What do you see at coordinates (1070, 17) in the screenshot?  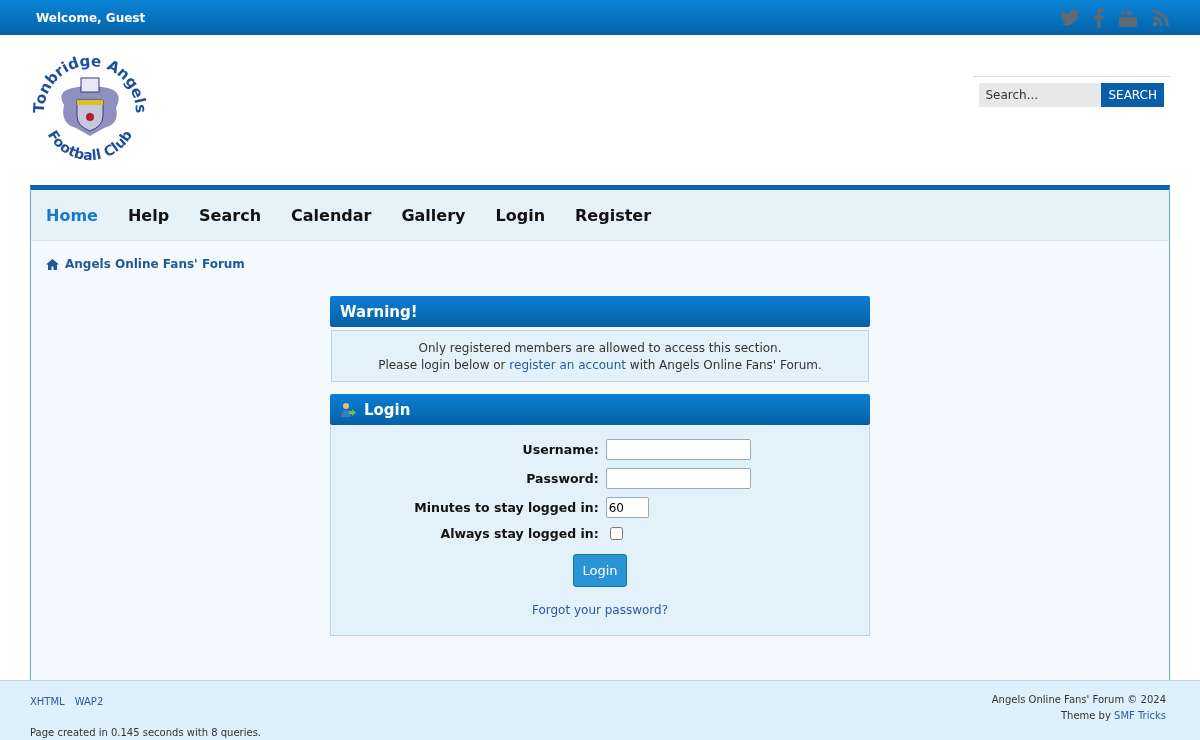 I see `twitter-icon` at bounding box center [1070, 17].